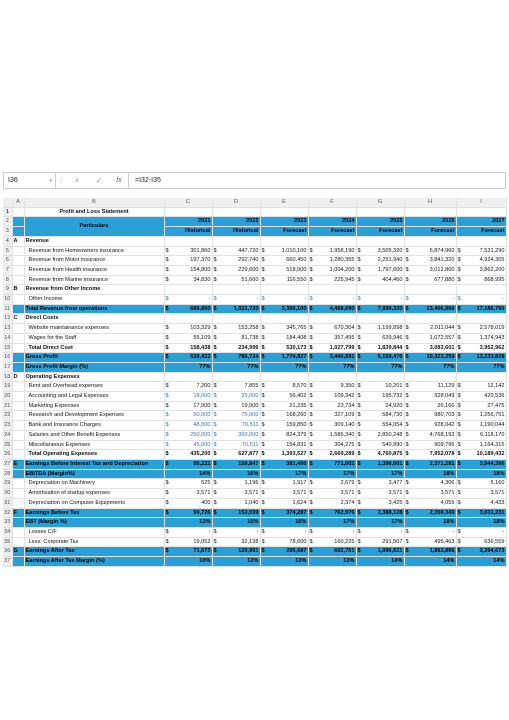  I want to click on row-header: 20, so click(8, 396).